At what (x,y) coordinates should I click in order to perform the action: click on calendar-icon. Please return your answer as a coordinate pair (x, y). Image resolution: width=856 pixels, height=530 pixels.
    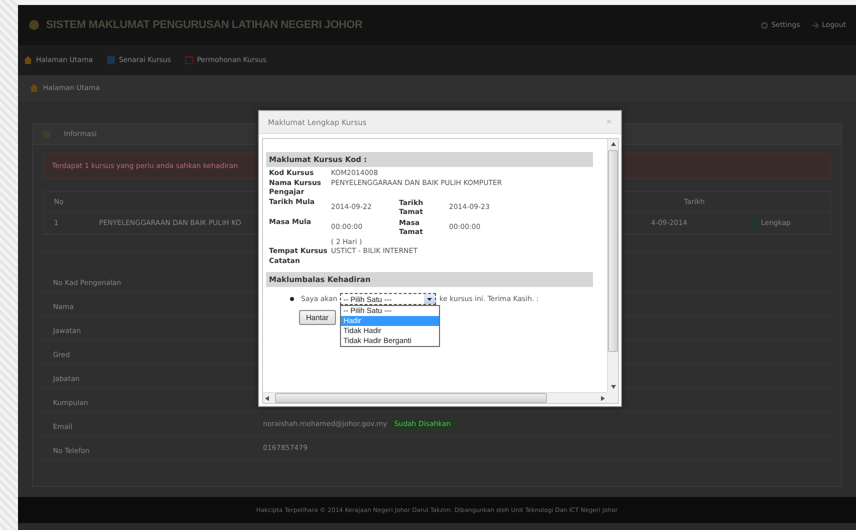
    Looking at the image, I should click on (188, 60).